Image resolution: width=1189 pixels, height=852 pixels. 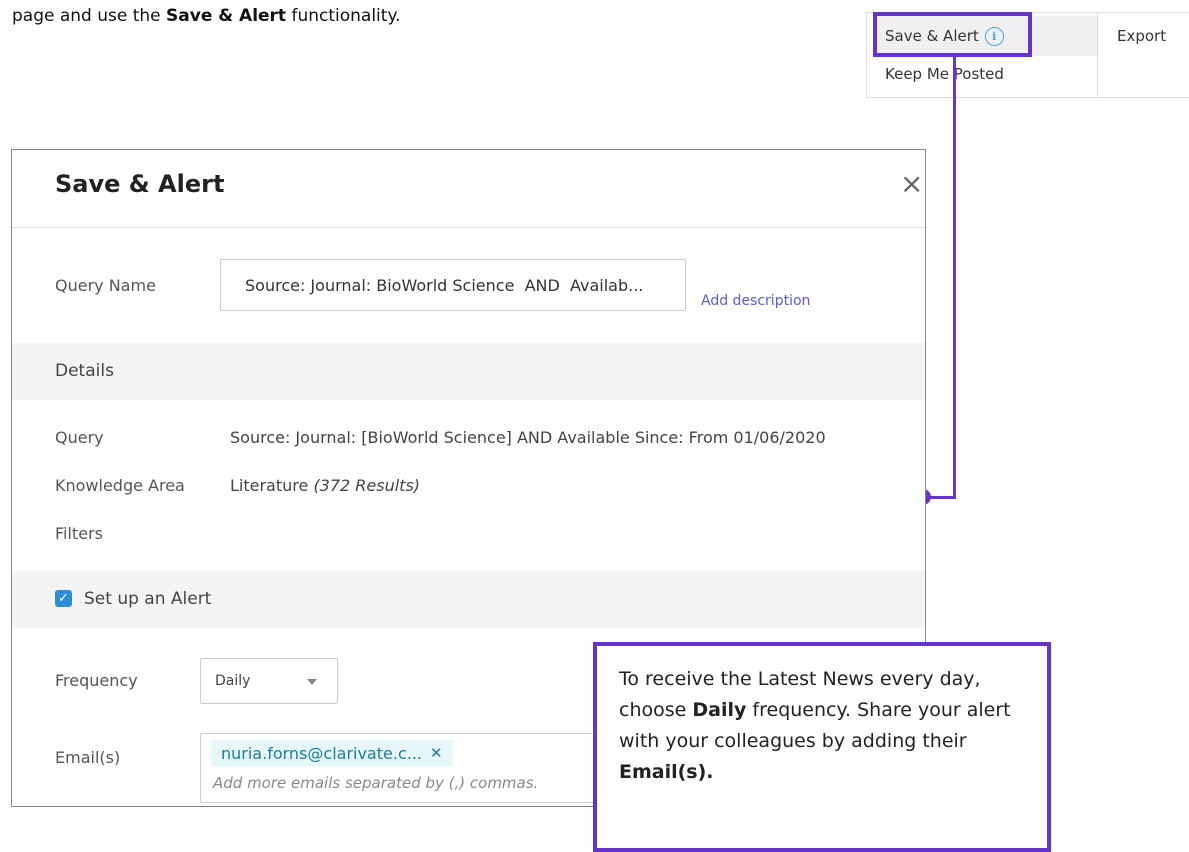 I want to click on dialog-title: Save & Alert, so click(x=140, y=184).